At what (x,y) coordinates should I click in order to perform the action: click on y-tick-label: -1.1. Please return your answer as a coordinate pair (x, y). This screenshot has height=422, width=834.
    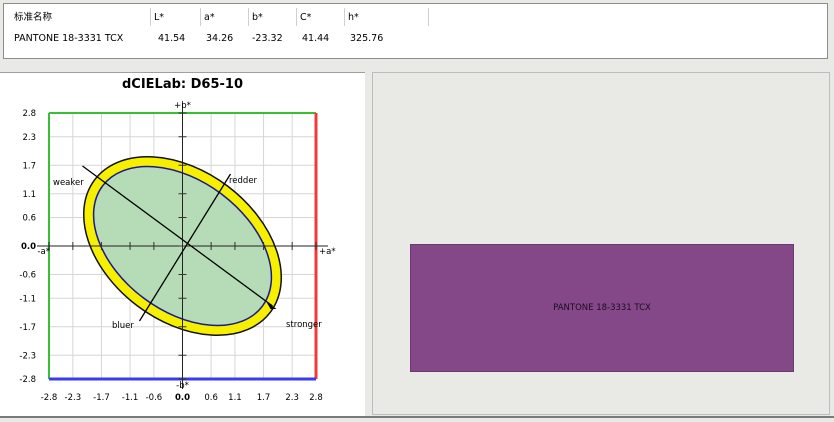
    Looking at the image, I should click on (27, 299).